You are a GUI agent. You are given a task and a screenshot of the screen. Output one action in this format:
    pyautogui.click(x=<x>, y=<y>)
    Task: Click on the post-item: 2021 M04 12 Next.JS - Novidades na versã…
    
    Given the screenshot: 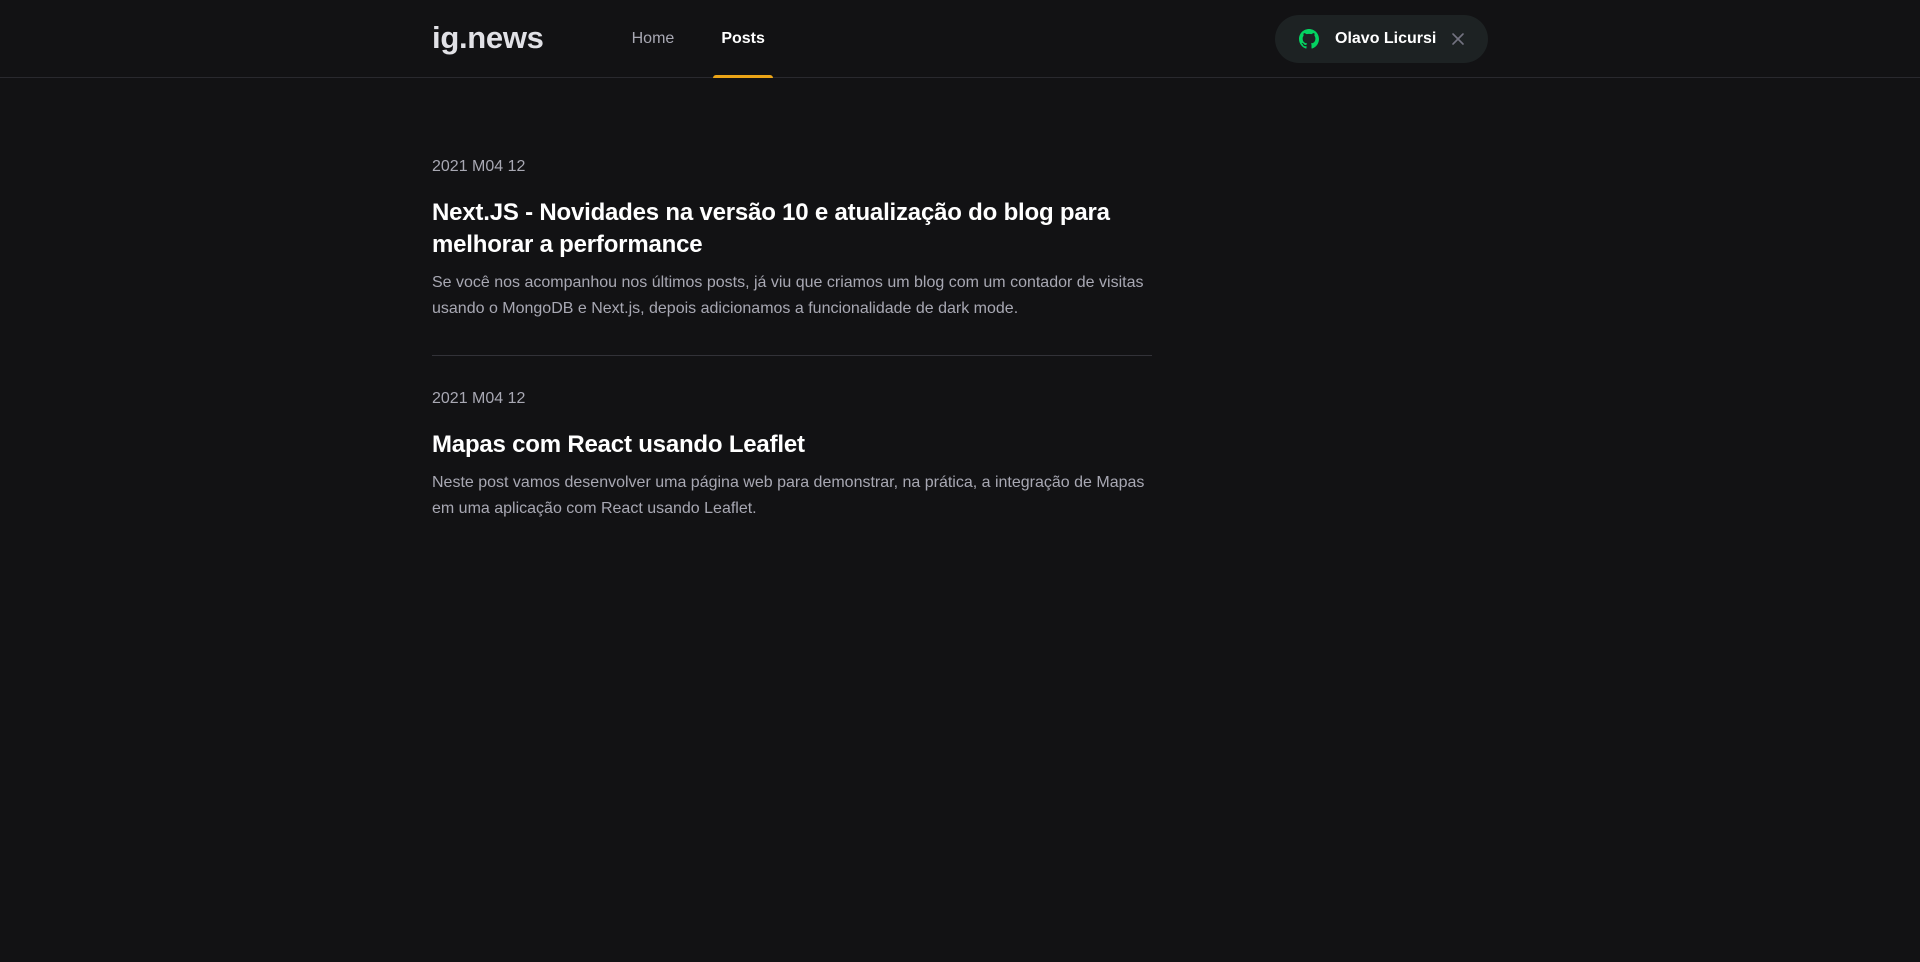 What is the action you would take?
    pyautogui.click(x=792, y=256)
    